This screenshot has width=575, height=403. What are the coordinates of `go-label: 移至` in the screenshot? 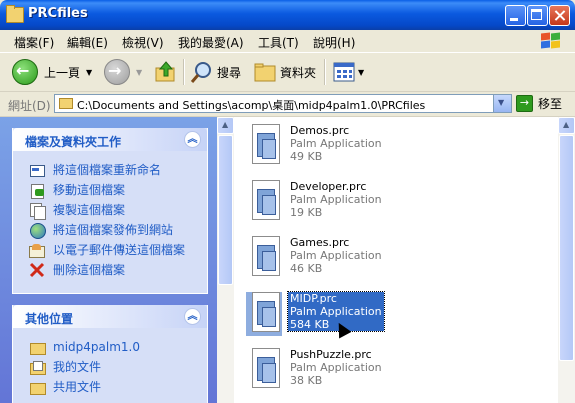 It's located at (550, 104).